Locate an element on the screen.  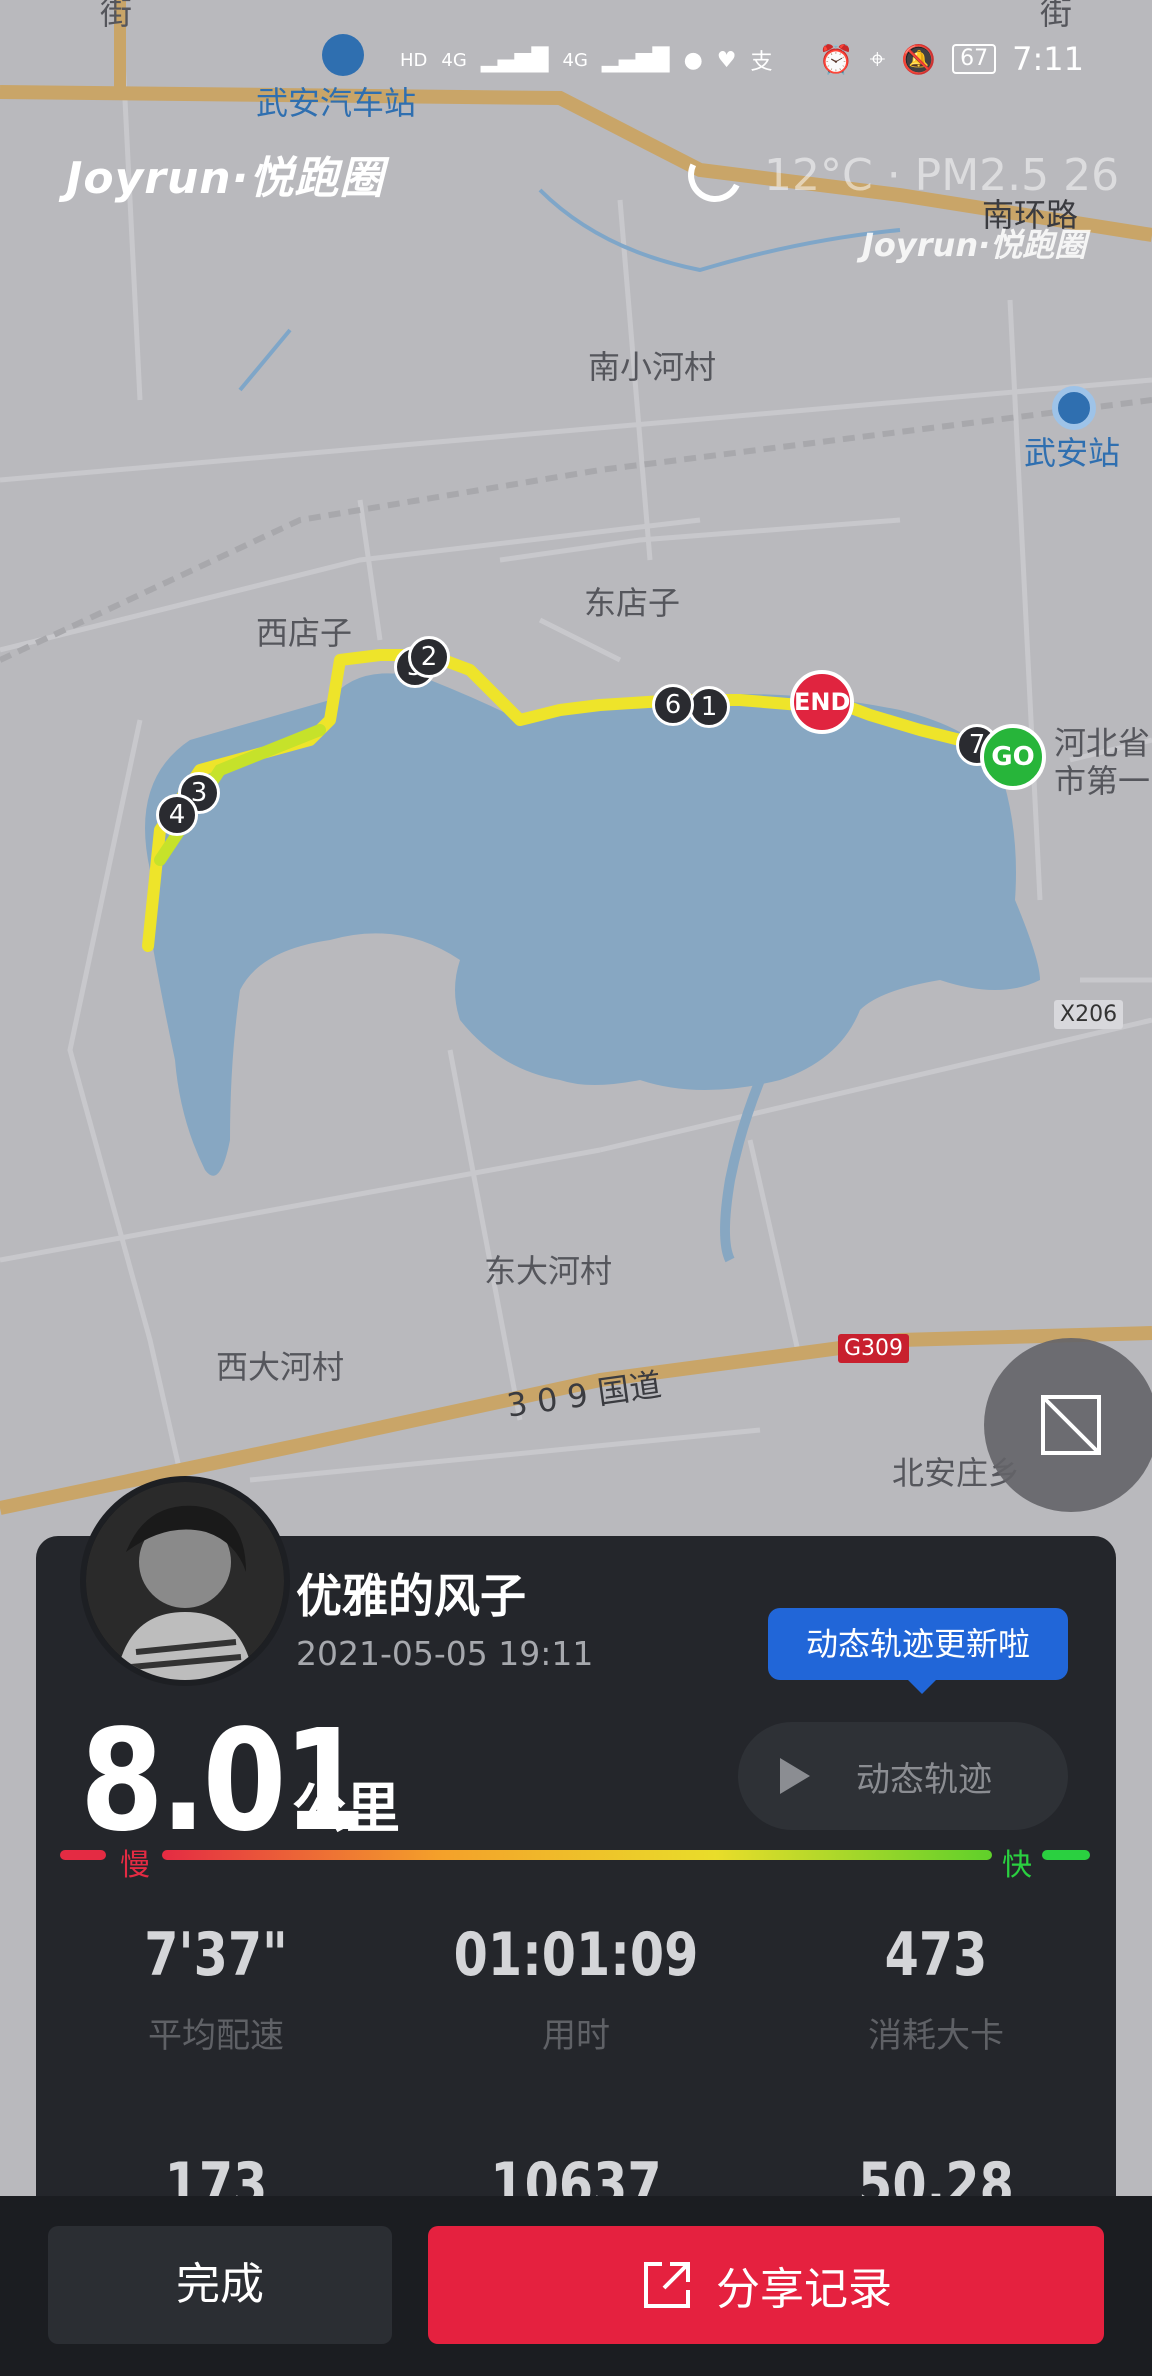
weather-text: 12°C · PM2.5 26 is located at coordinates (942, 175).